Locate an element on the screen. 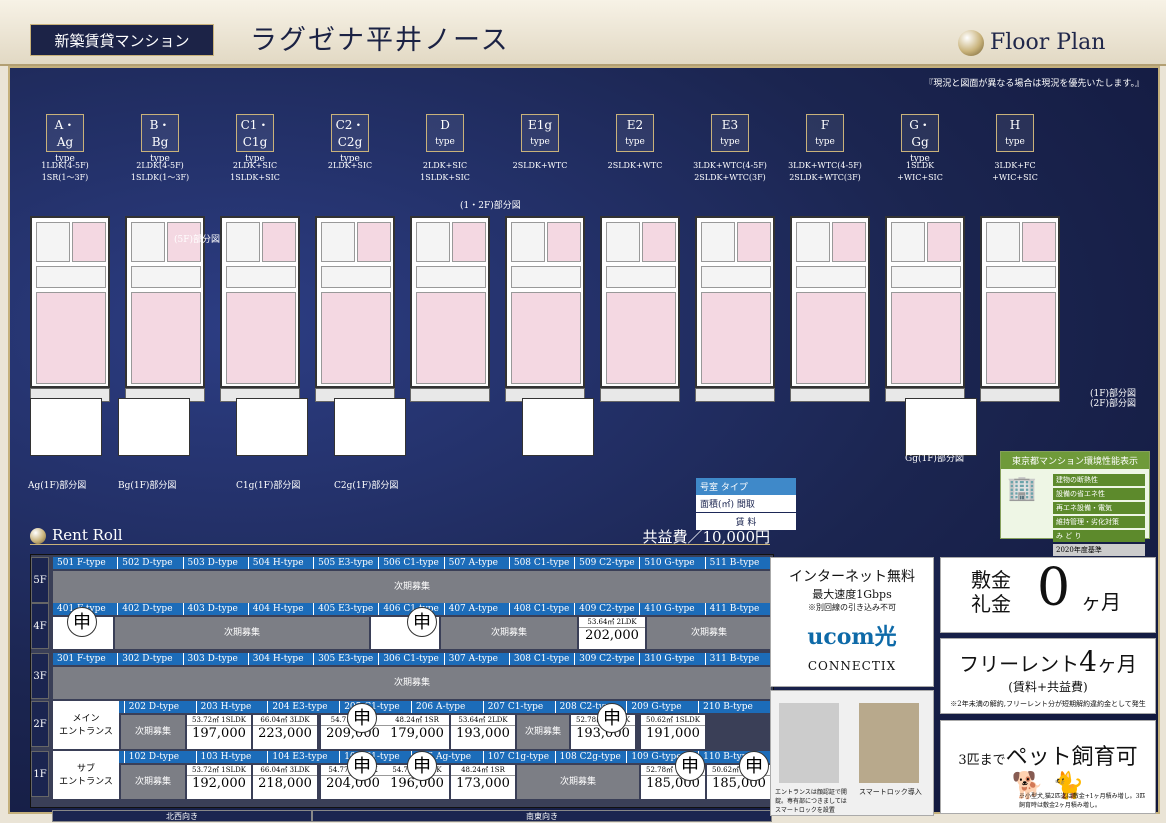 This screenshot has height=823, width=1166. type-desc-line: +WIC+SIC is located at coordinates (920, 177).